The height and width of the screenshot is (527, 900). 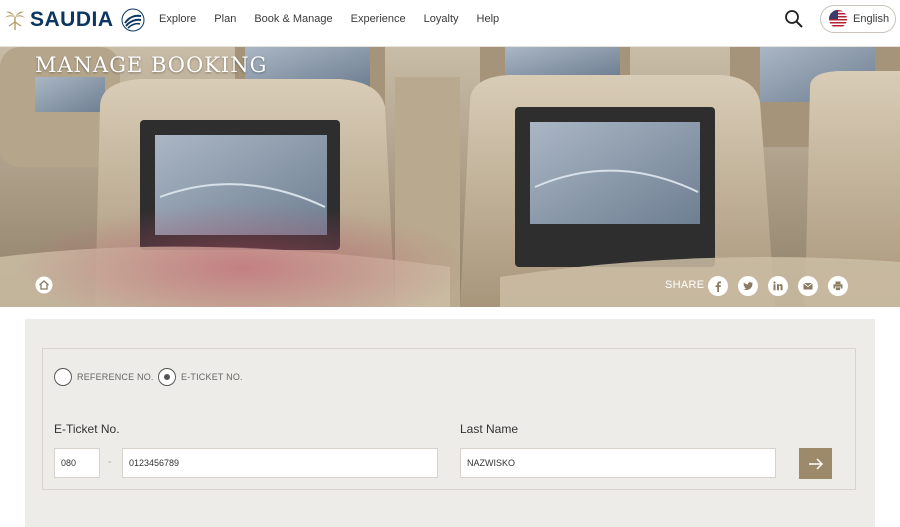 I want to click on reference-radio, so click(x=63, y=377).